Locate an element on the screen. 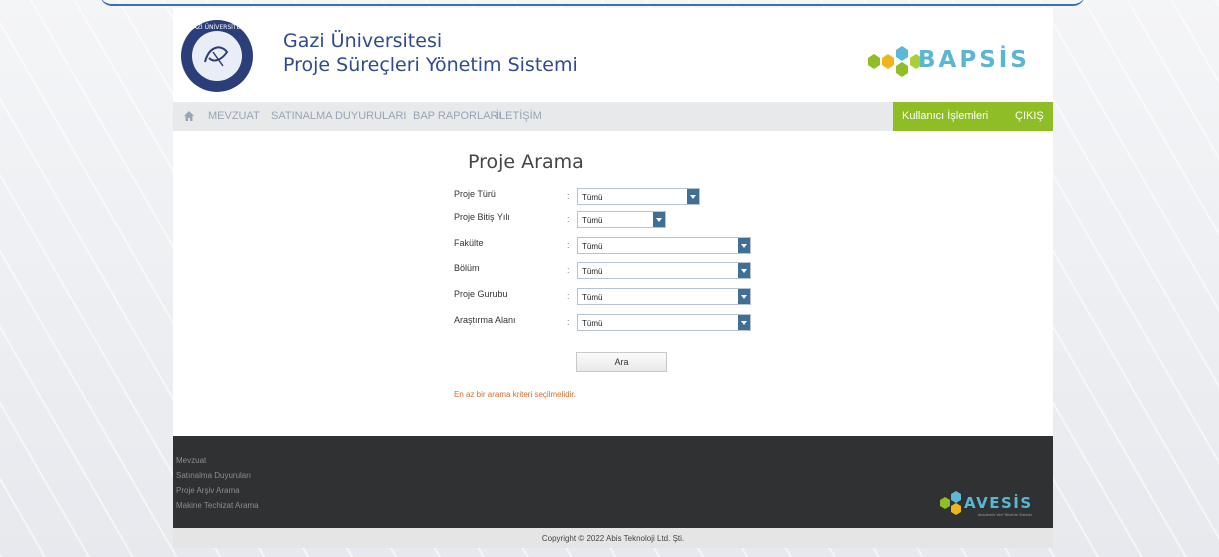  field-label: Fakülte is located at coordinates (469, 243).